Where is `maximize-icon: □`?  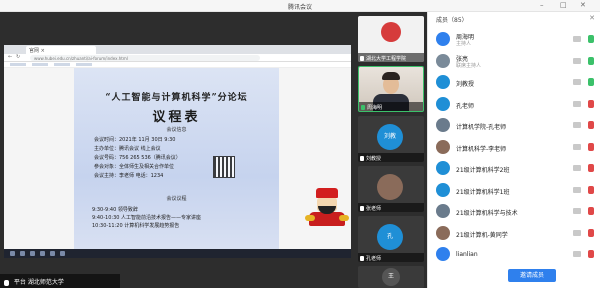
maximize-icon: □ is located at coordinates (563, 5).